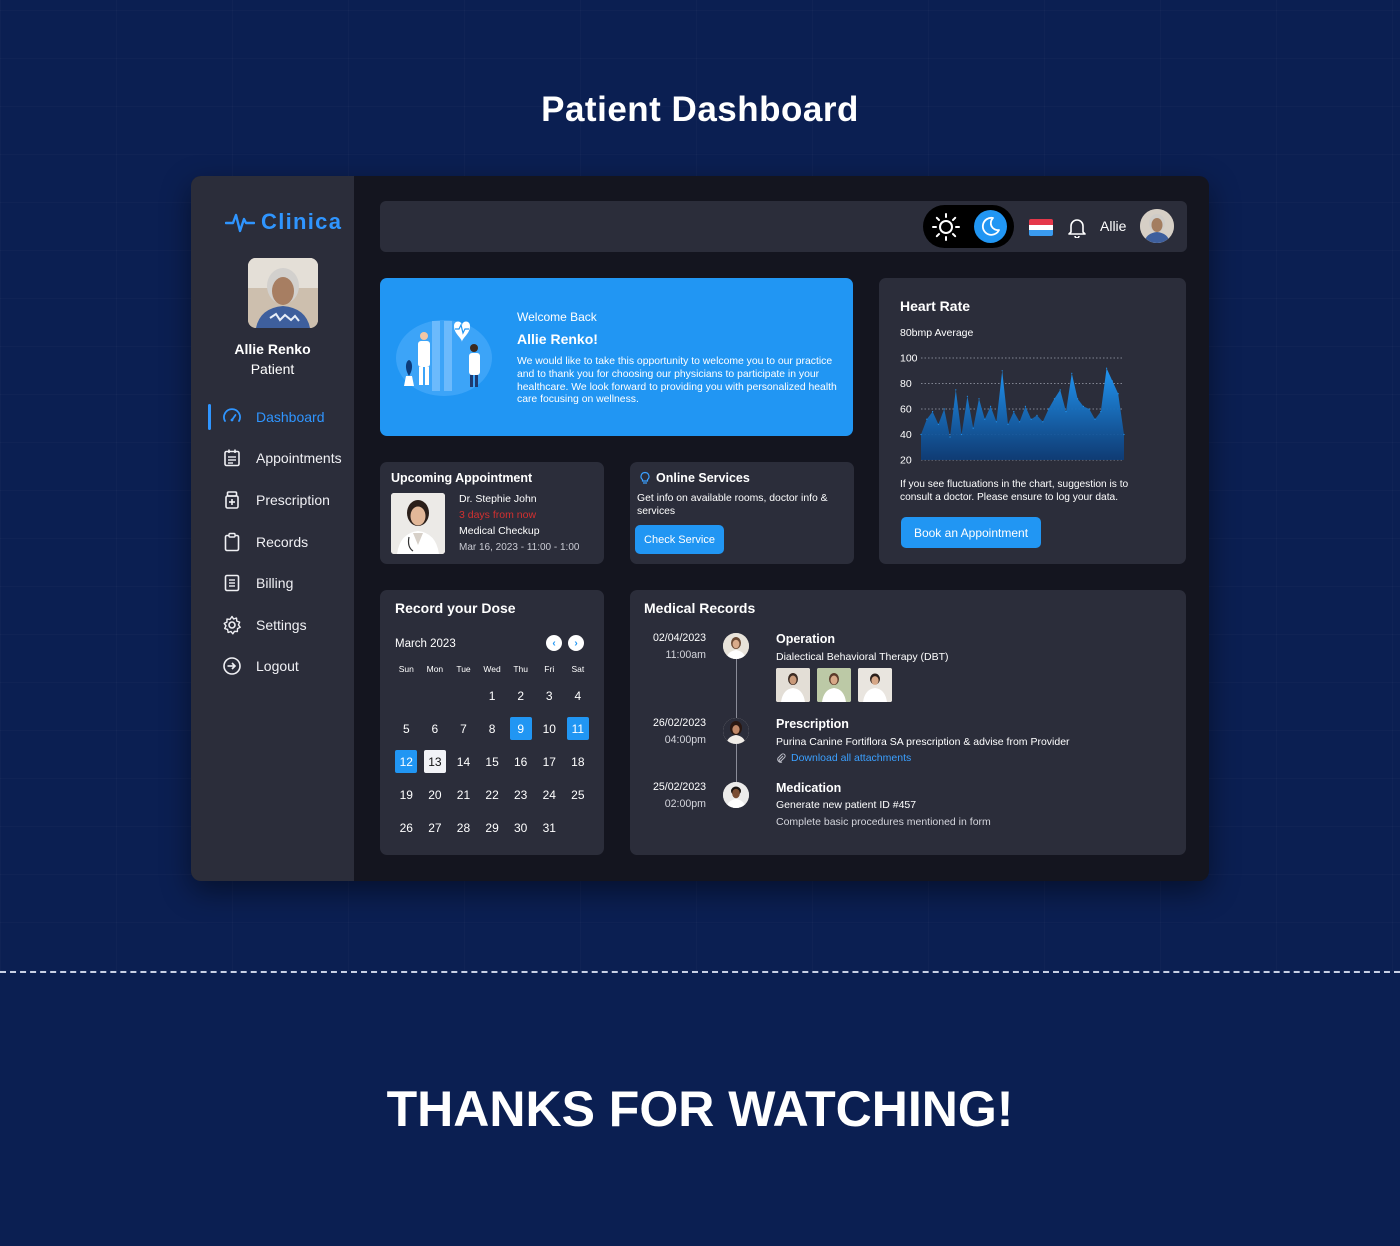 This screenshot has width=1400, height=1246. What do you see at coordinates (272, 349) in the screenshot?
I see `profile-name: Allie Renko` at bounding box center [272, 349].